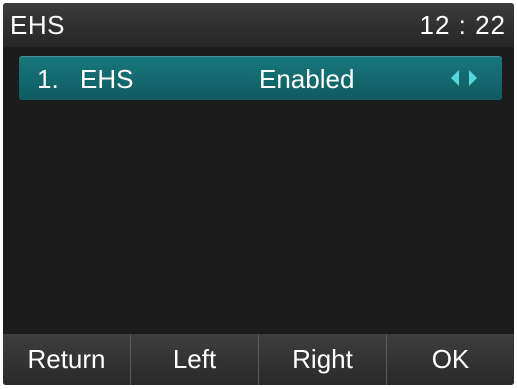 The width and height of the screenshot is (517, 389). Describe the element at coordinates (37, 25) in the screenshot. I see `page-title: EHS` at that location.